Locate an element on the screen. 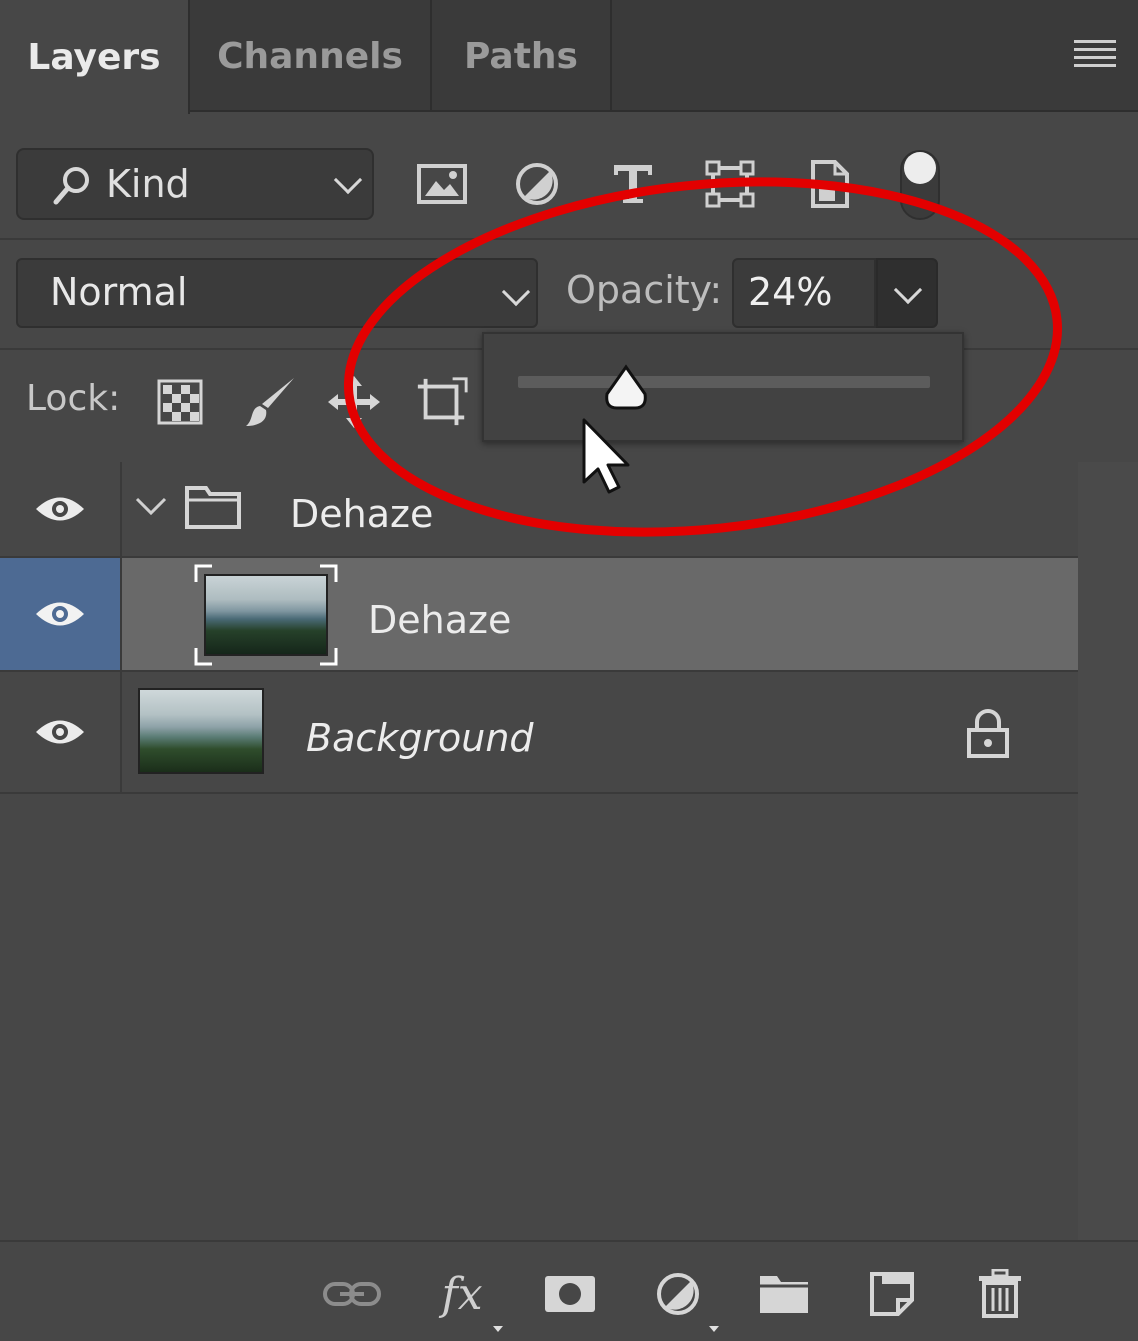 Image resolution: width=1138 pixels, height=1341 pixels. layers-scrollbar is located at coordinates (1108, 852).